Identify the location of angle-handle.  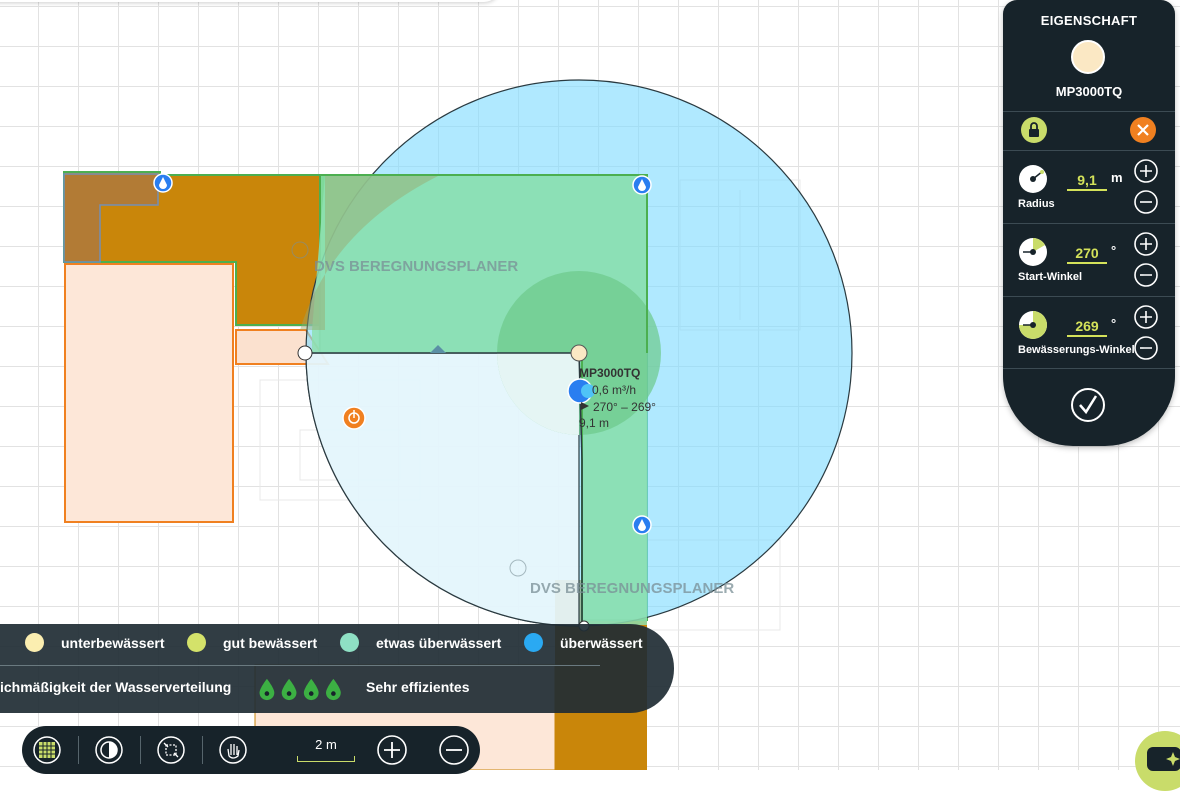
(579, 353).